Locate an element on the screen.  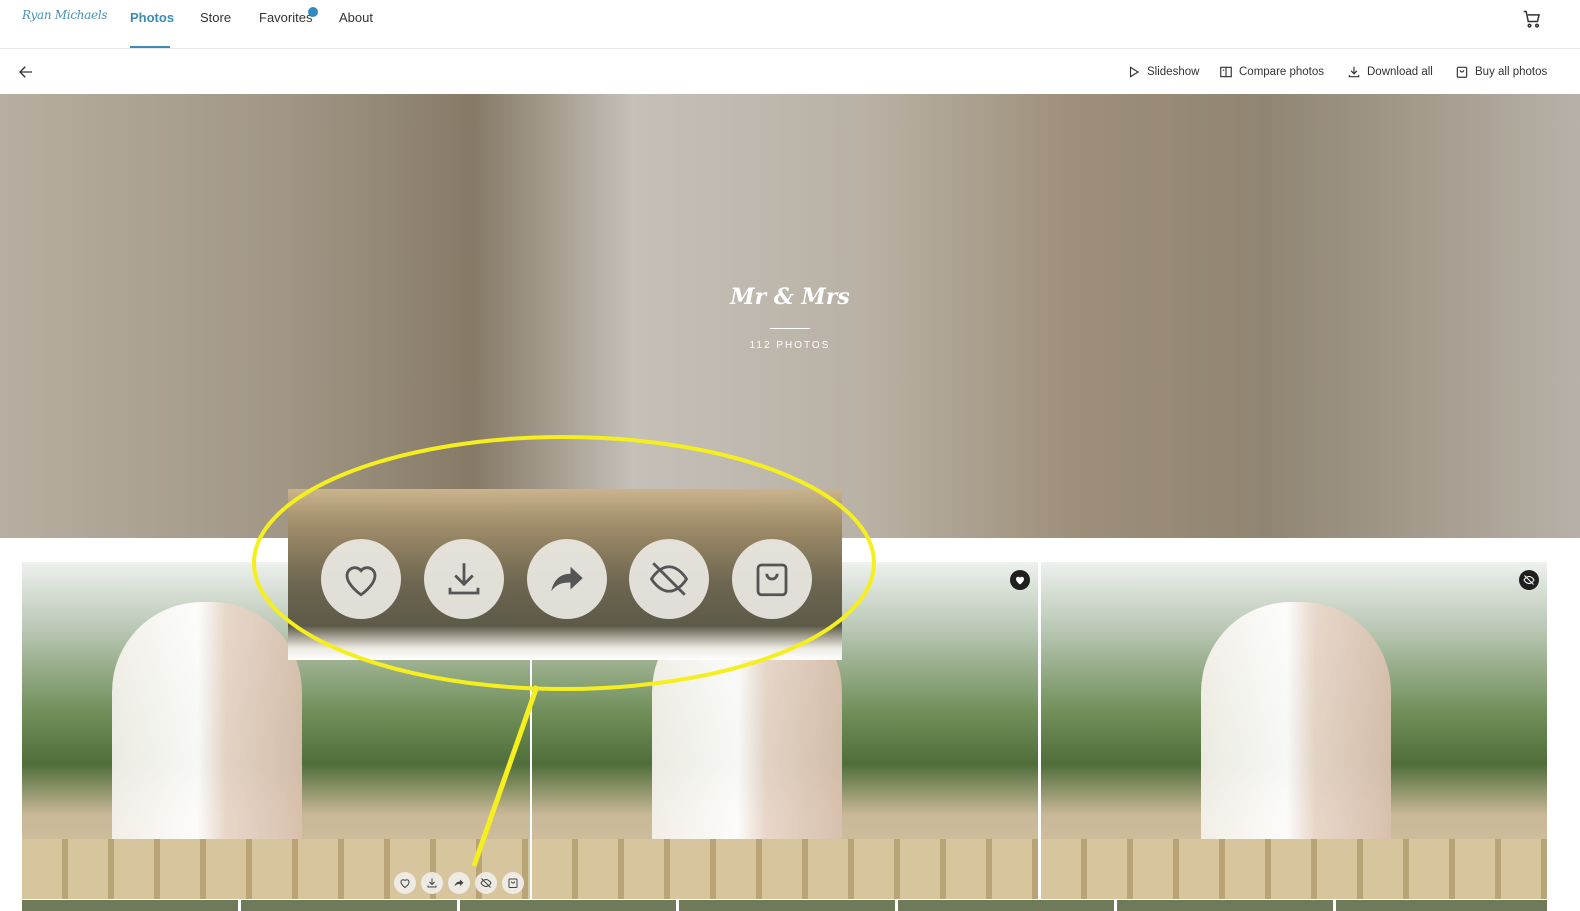
download-button is located at coordinates (432, 883).